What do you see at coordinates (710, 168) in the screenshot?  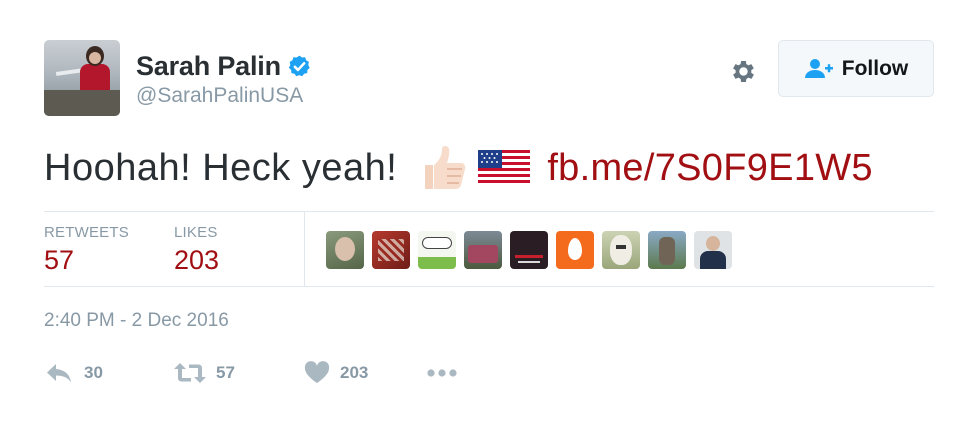 I see `tweet-link: fb.me/7S0F9E1W5` at bounding box center [710, 168].